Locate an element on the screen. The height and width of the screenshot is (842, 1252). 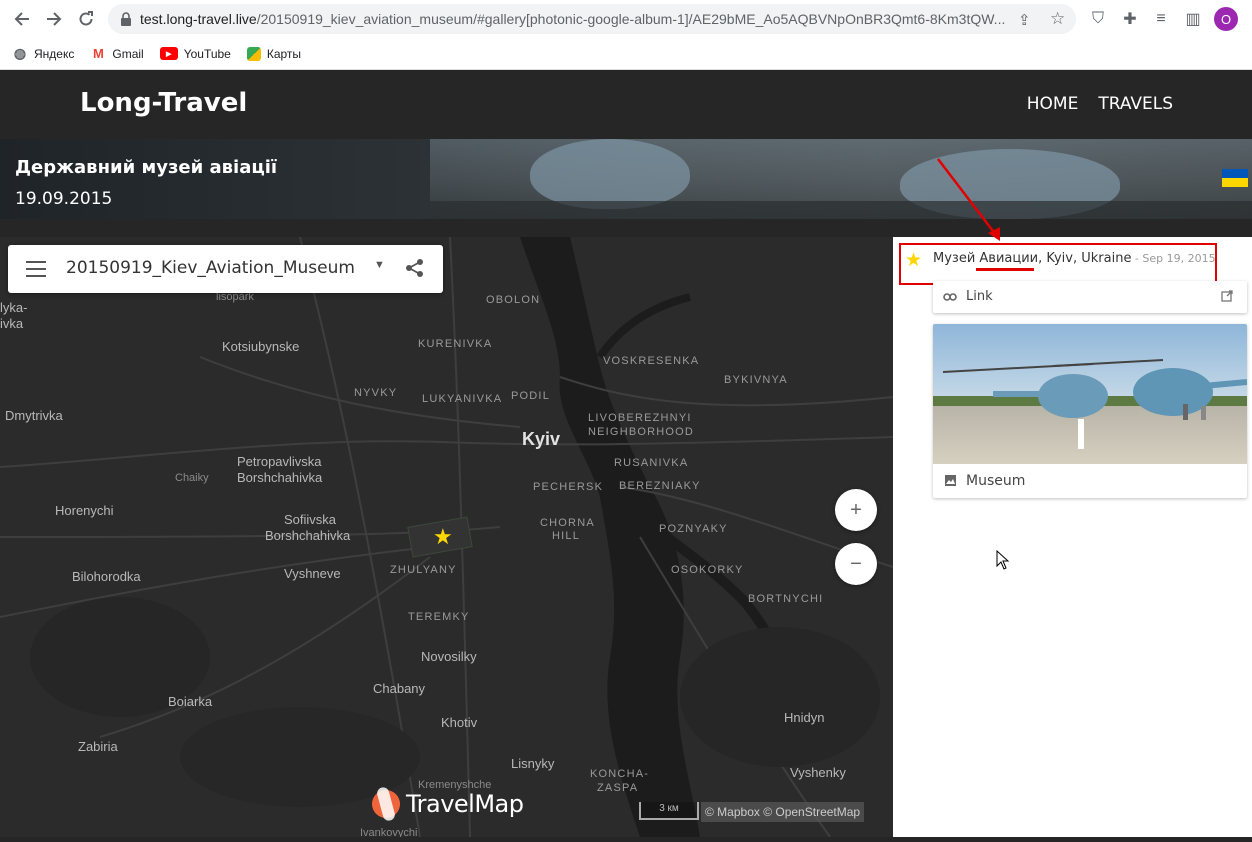
back-arrow-icon is located at coordinates (22, 19).